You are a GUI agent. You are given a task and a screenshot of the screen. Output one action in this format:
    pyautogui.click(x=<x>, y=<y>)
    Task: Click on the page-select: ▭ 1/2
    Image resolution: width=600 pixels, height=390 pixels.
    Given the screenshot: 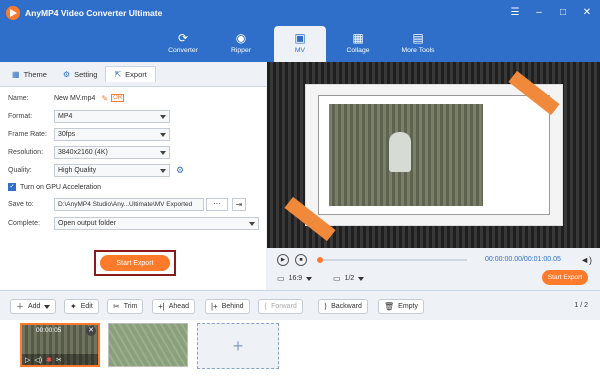 What is the action you would take?
    pyautogui.click(x=349, y=278)
    